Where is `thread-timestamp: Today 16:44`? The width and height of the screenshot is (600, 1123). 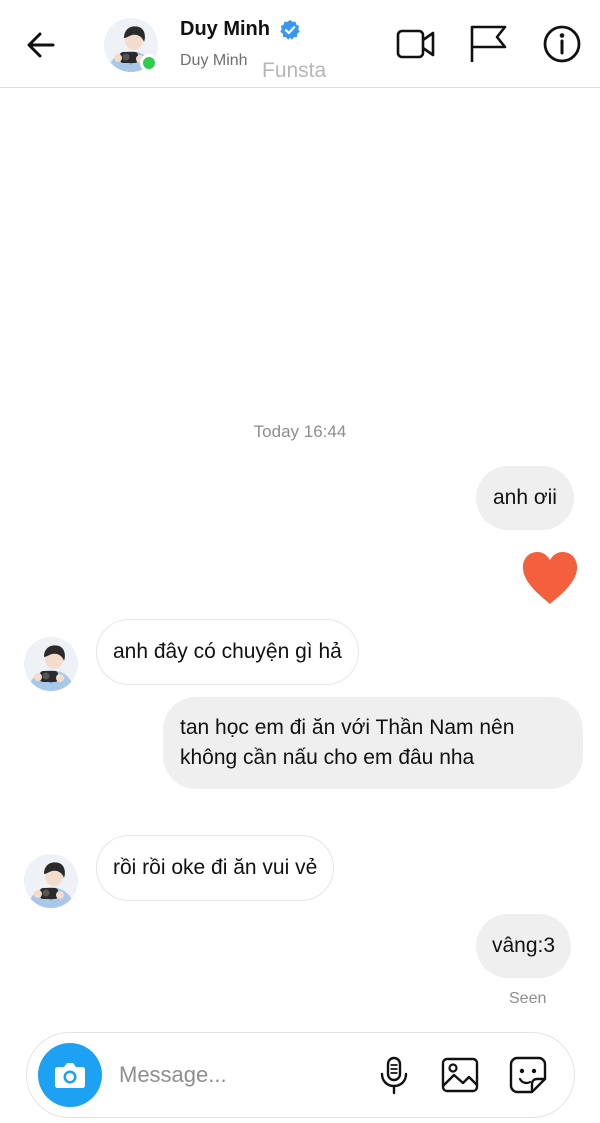 thread-timestamp: Today 16:44 is located at coordinates (300, 431).